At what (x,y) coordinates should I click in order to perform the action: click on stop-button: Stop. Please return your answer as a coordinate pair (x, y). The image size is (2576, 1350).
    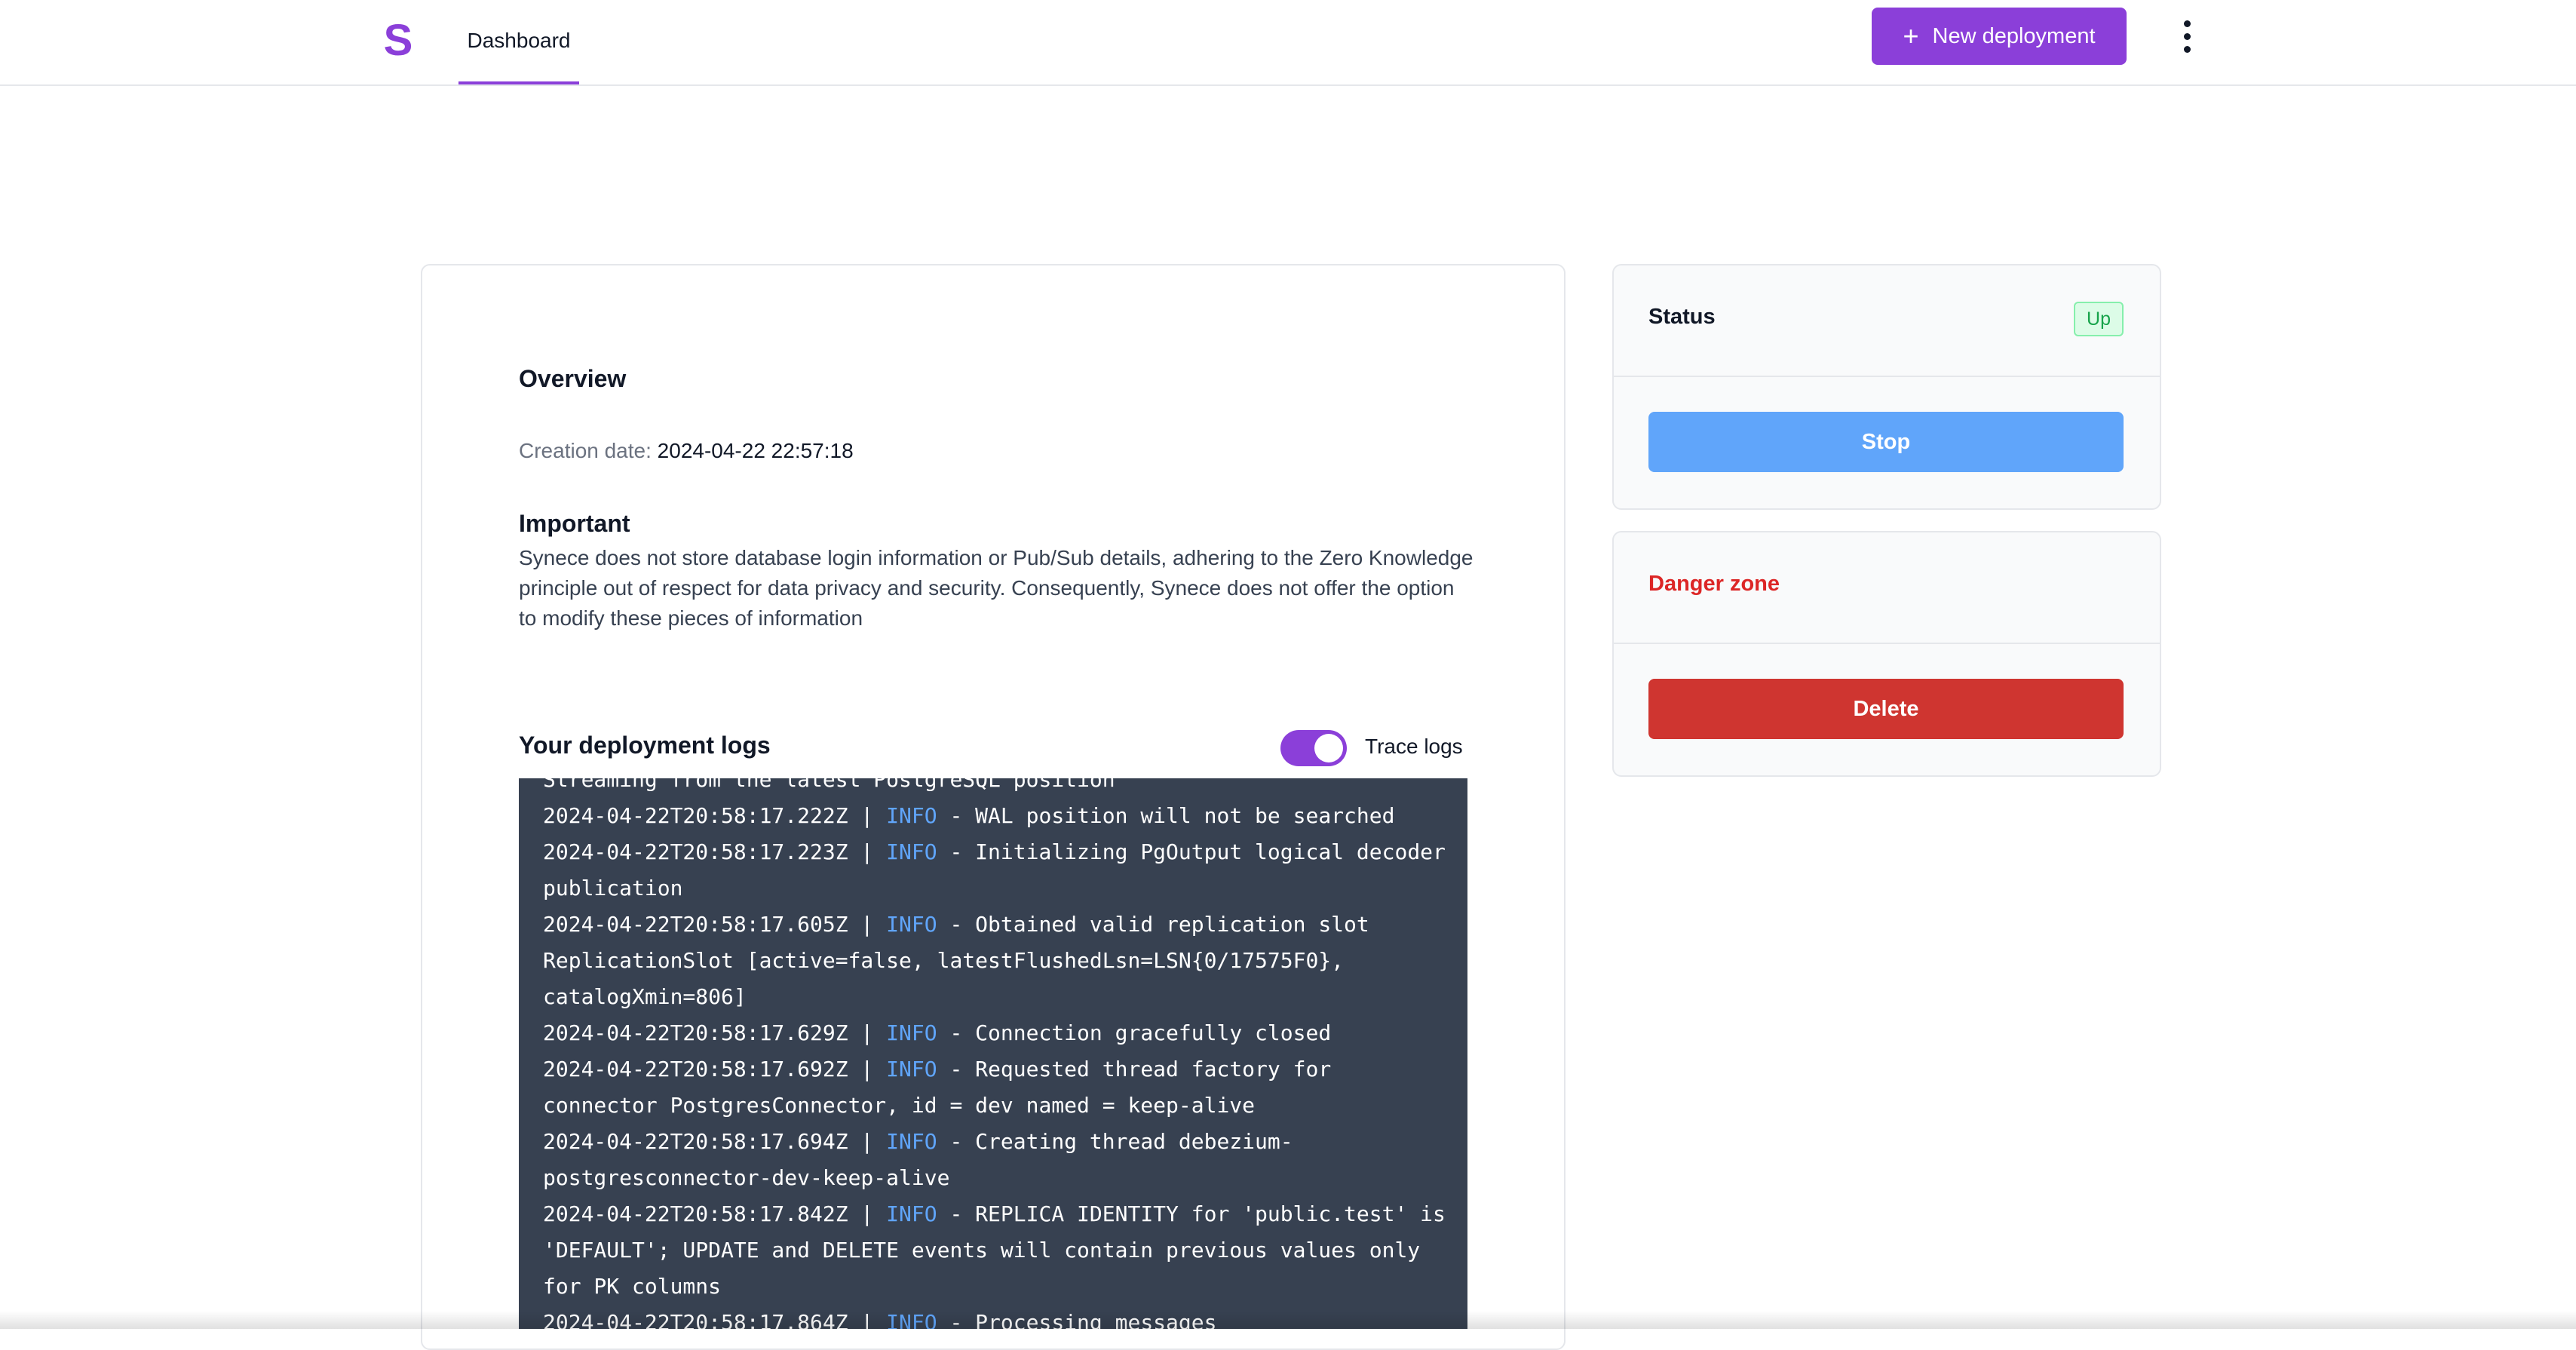
    Looking at the image, I should click on (1886, 442).